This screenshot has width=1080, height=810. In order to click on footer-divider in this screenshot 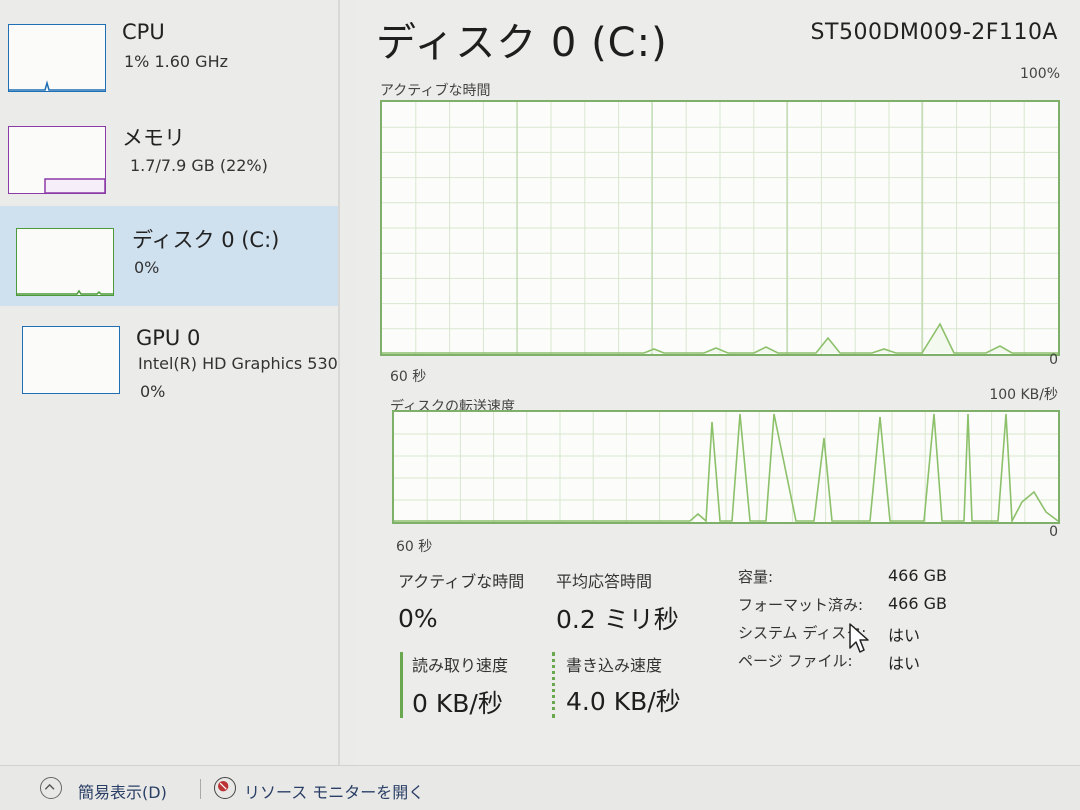, I will do `click(540, 765)`.